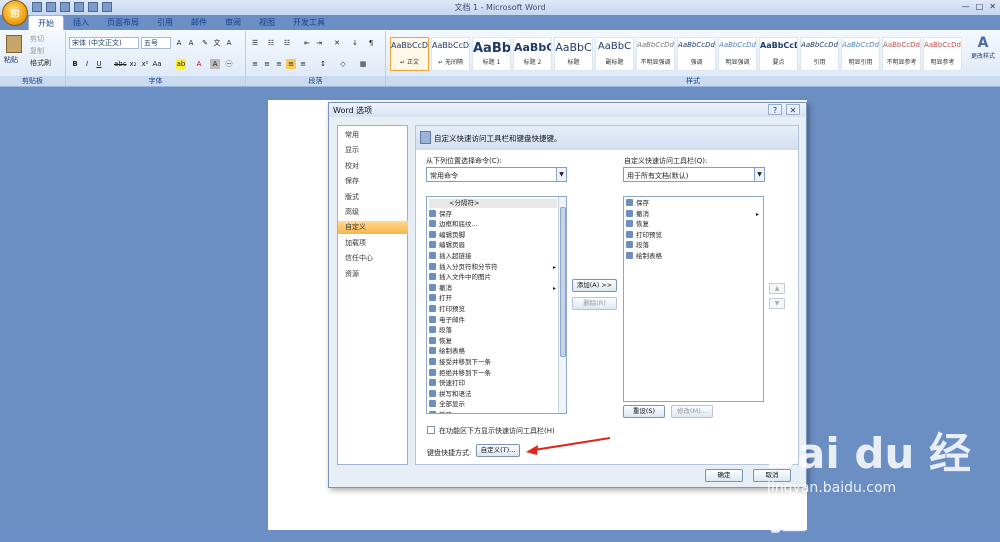  I want to click on tab-developer: 开发工具, so click(309, 22).